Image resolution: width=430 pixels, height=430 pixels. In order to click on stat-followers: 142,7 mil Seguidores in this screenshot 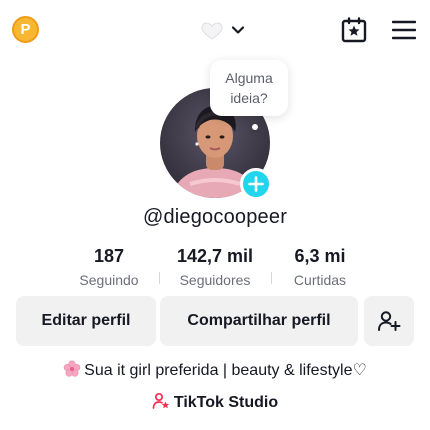, I will do `click(215, 267)`.